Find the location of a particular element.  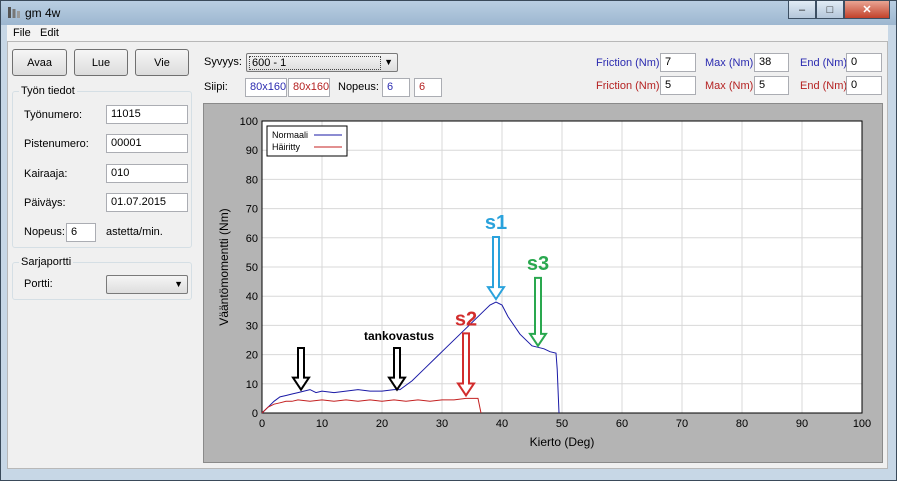

x-tick-label: 90 is located at coordinates (802, 424).